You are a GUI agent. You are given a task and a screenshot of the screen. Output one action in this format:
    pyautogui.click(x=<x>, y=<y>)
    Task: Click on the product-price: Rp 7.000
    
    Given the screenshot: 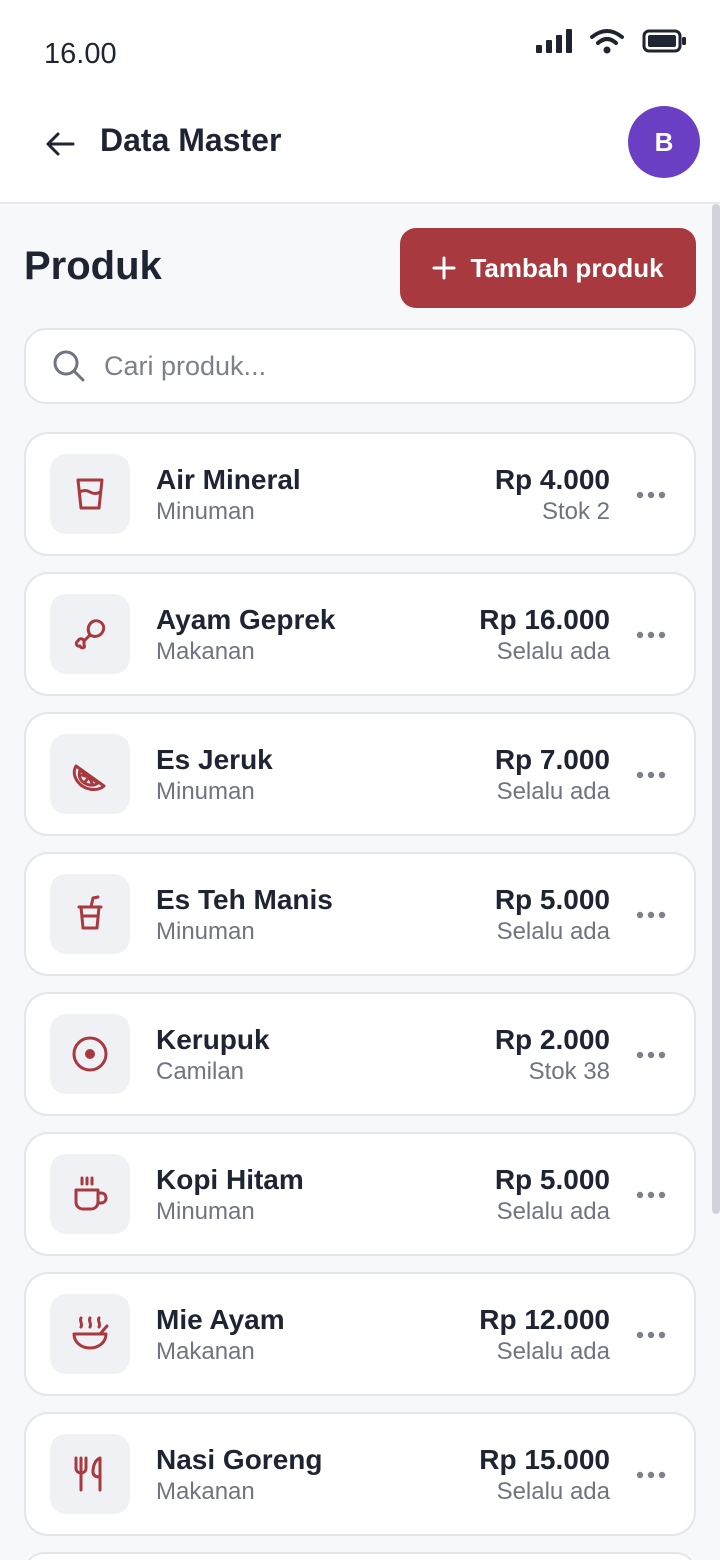 What is the action you would take?
    pyautogui.click(x=552, y=759)
    